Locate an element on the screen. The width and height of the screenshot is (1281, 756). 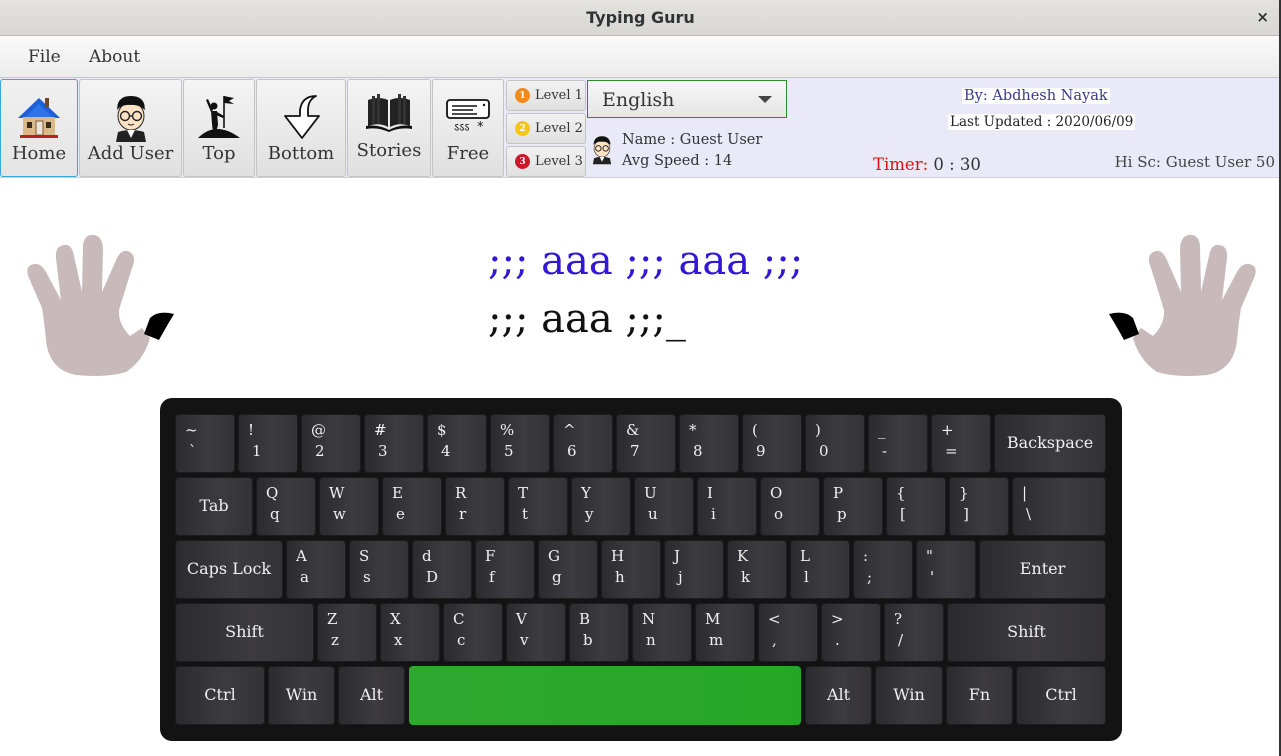
key-2-1: Aa is located at coordinates (316, 569).